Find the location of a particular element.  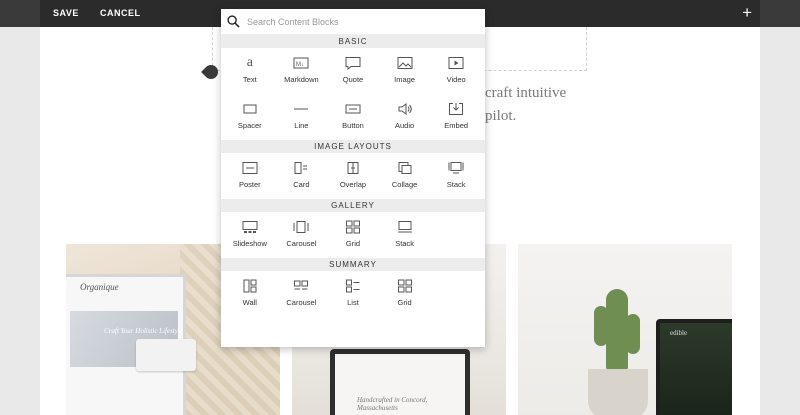

monitor-screen: edible is located at coordinates (696, 369).